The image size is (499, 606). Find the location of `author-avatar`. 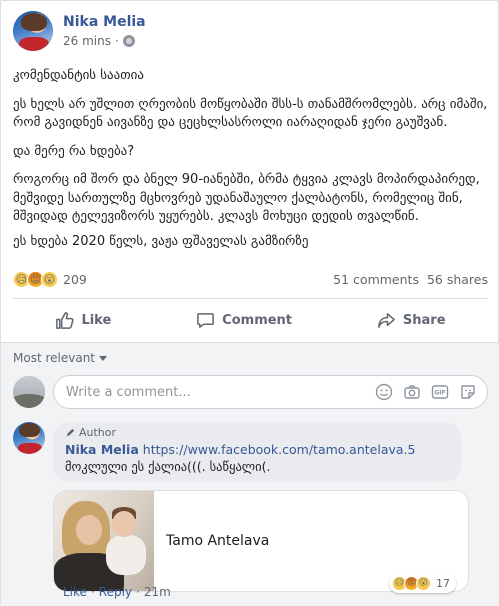

author-avatar is located at coordinates (33, 31).